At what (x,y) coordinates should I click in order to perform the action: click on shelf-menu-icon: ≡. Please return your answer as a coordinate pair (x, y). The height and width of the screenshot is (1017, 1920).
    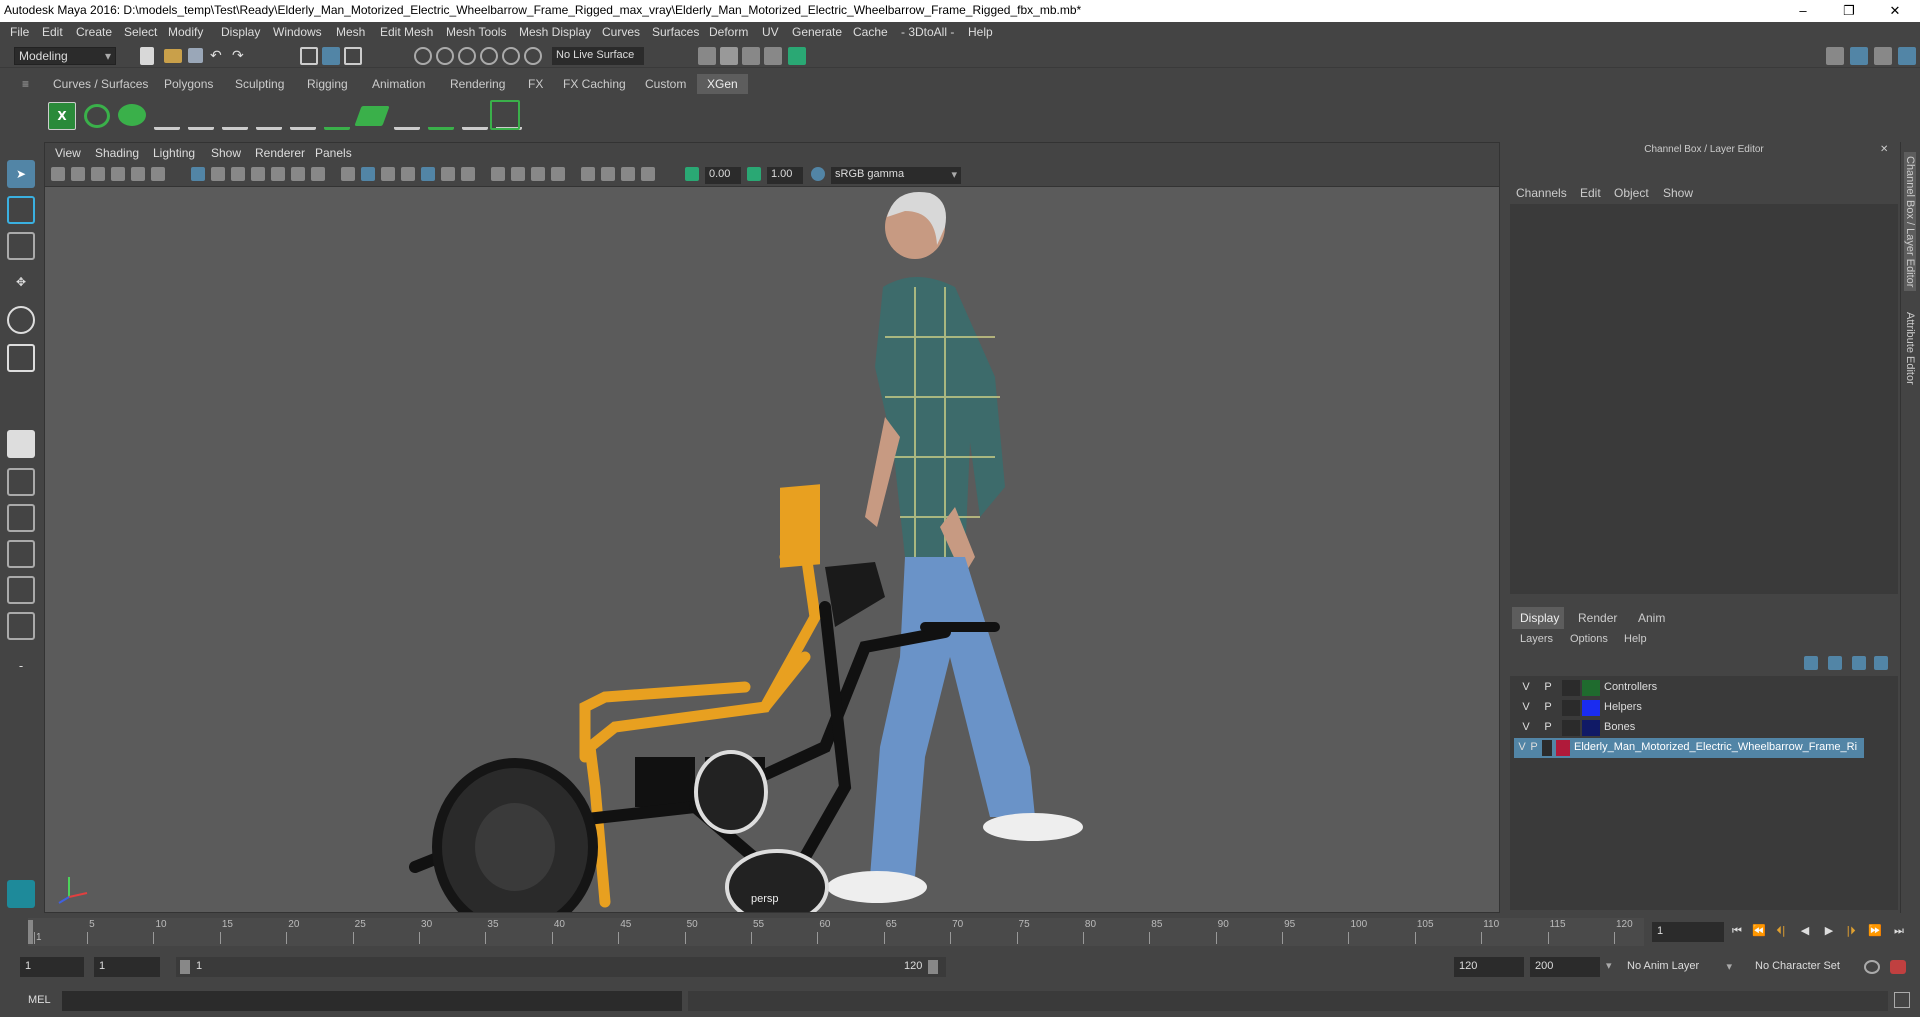
    Looking at the image, I should click on (25, 84).